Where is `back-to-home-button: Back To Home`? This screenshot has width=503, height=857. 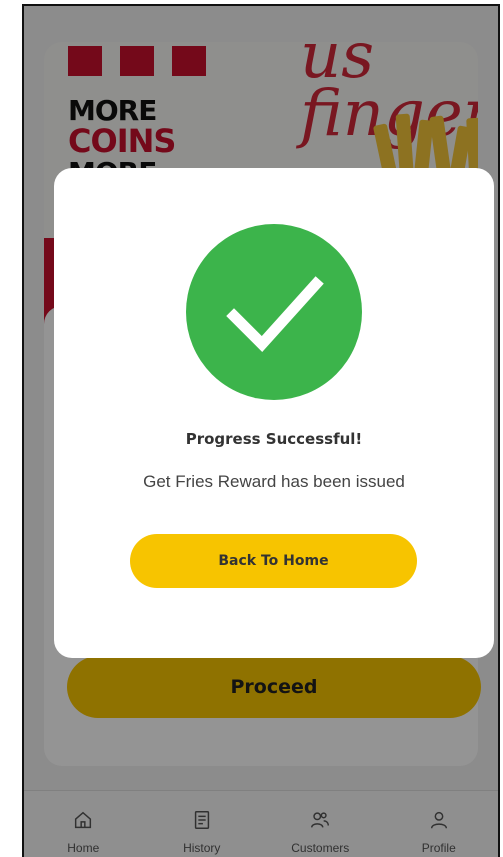
back-to-home-button: Back To Home is located at coordinates (273, 561).